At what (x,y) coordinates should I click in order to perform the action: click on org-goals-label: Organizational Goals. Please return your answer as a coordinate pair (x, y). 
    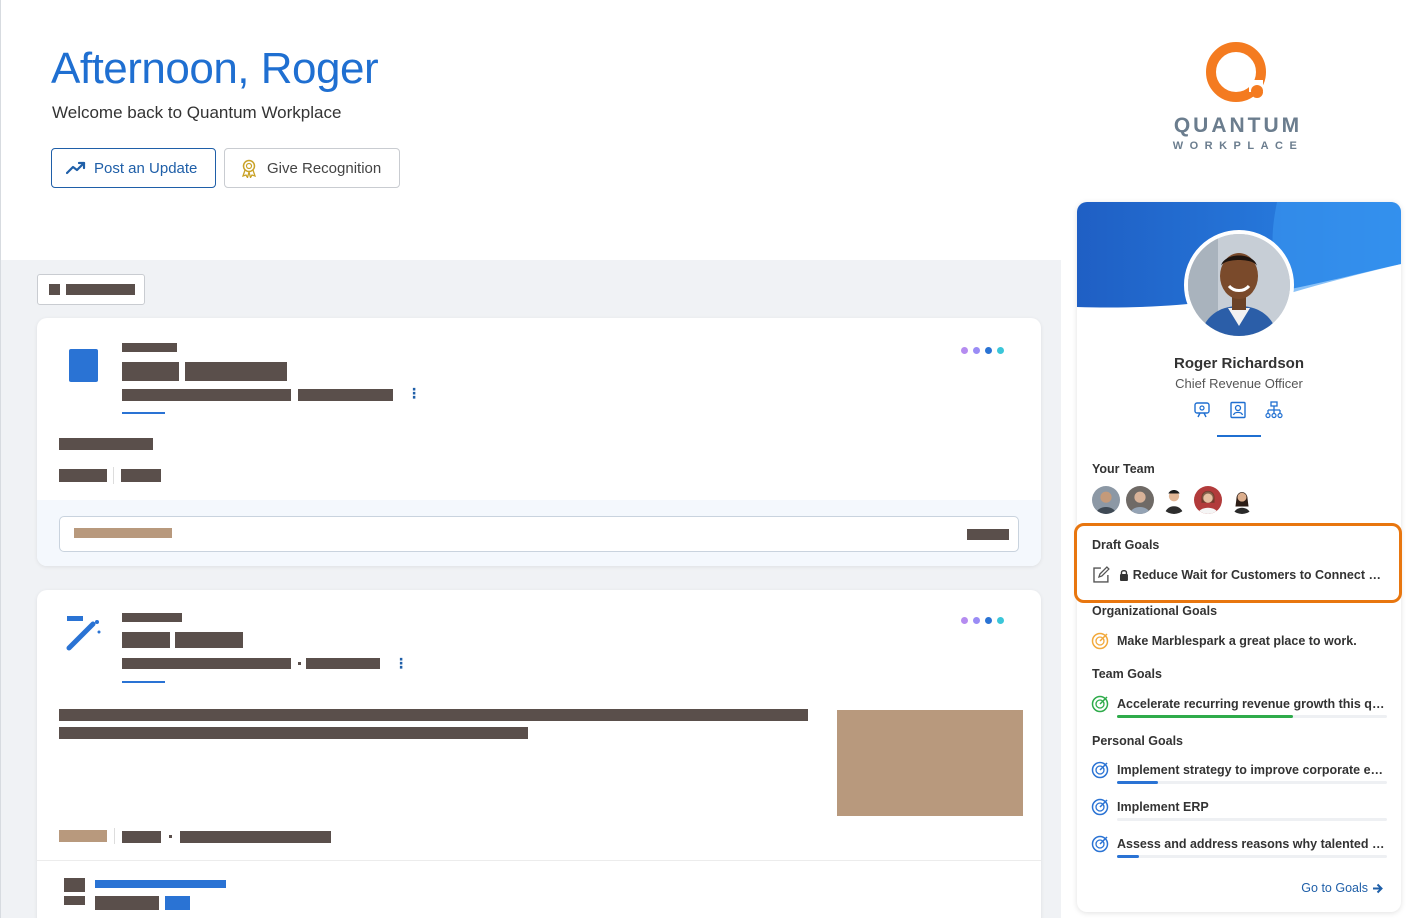
    Looking at the image, I should click on (1155, 611).